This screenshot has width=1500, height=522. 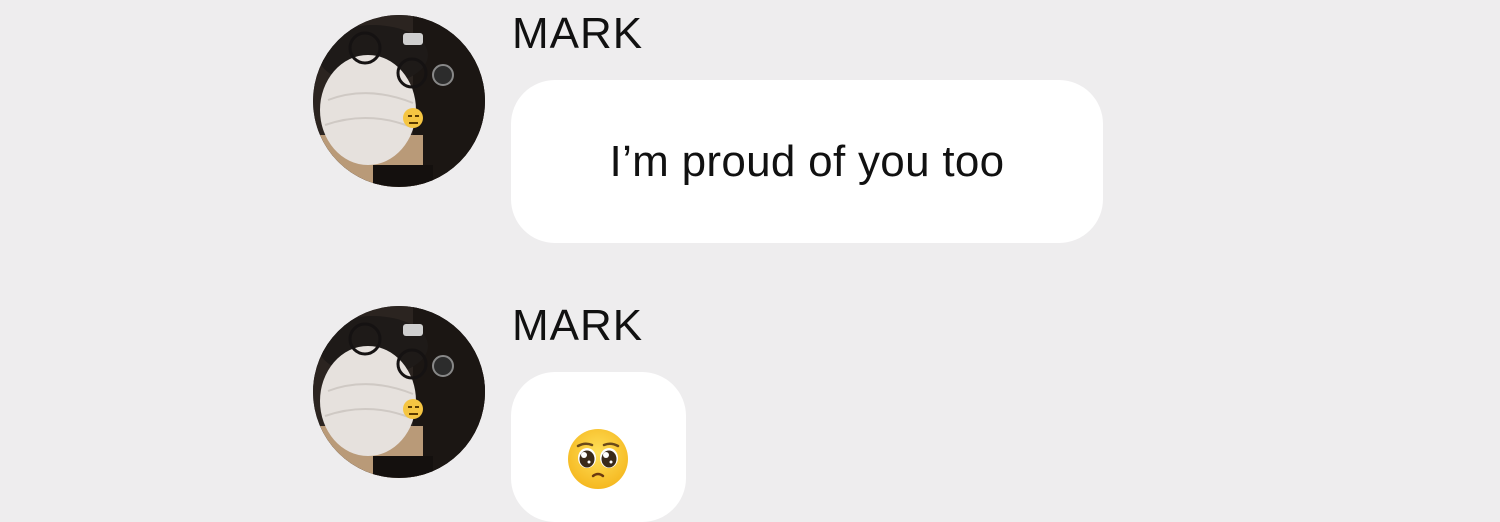 I want to click on profile-photo-icon, so click(x=399, y=392).